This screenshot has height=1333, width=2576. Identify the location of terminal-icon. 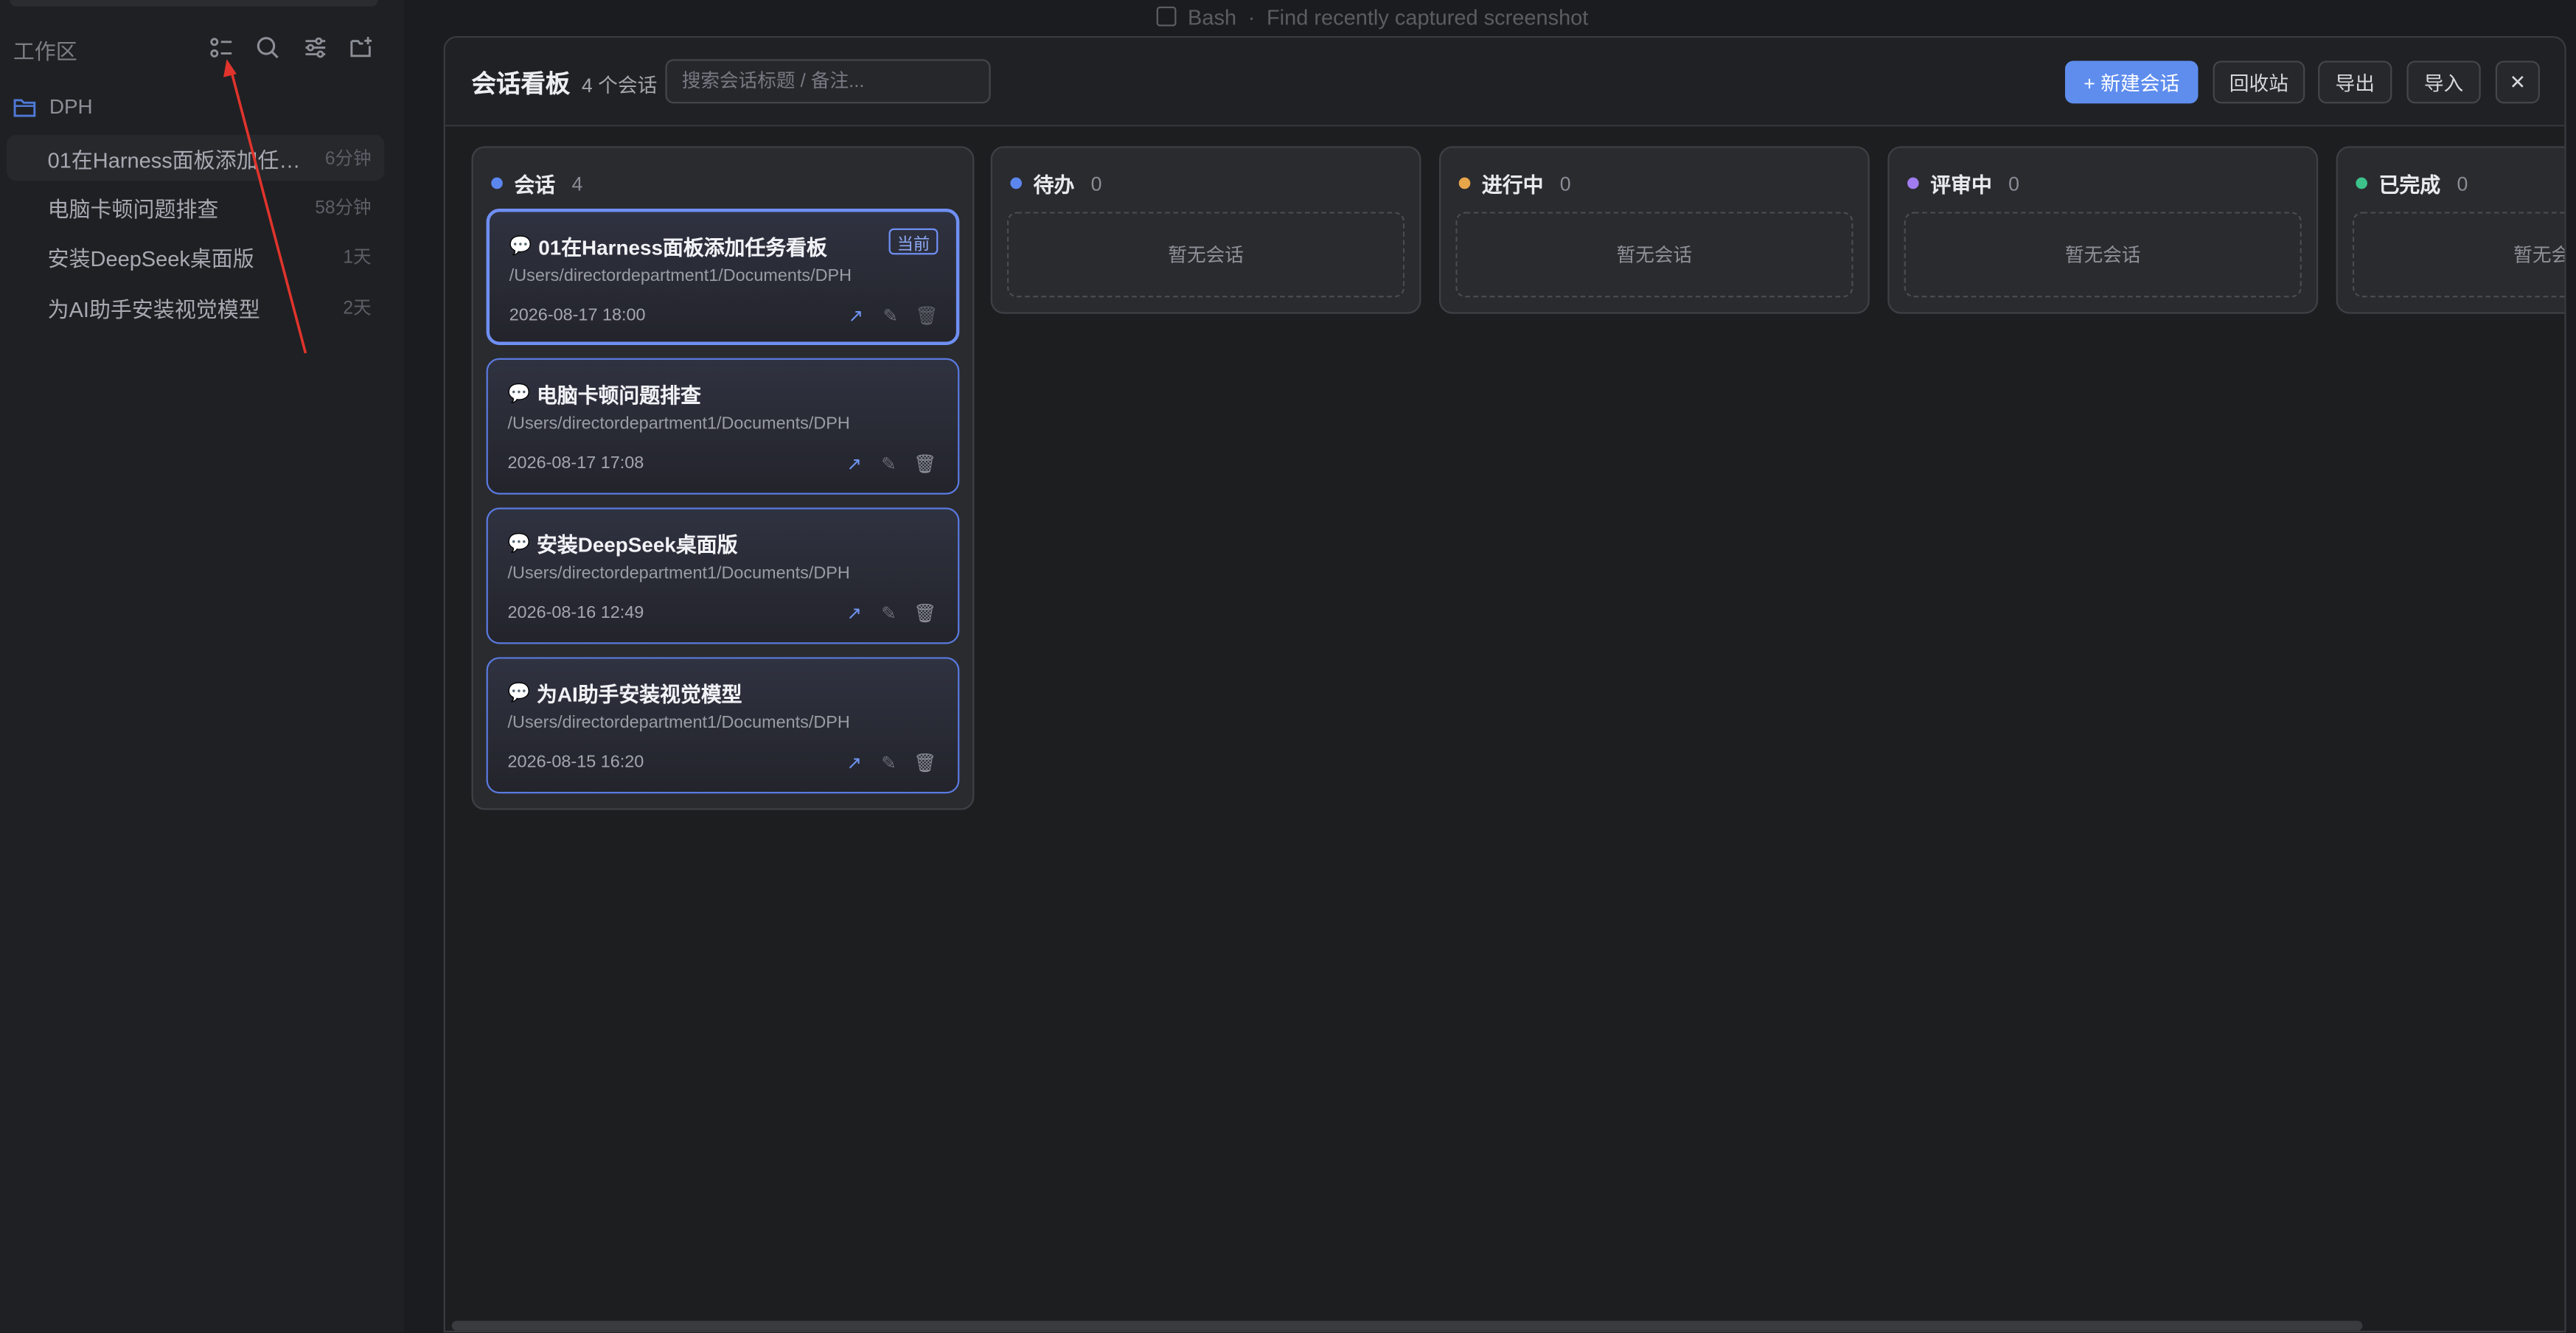
(1167, 16).